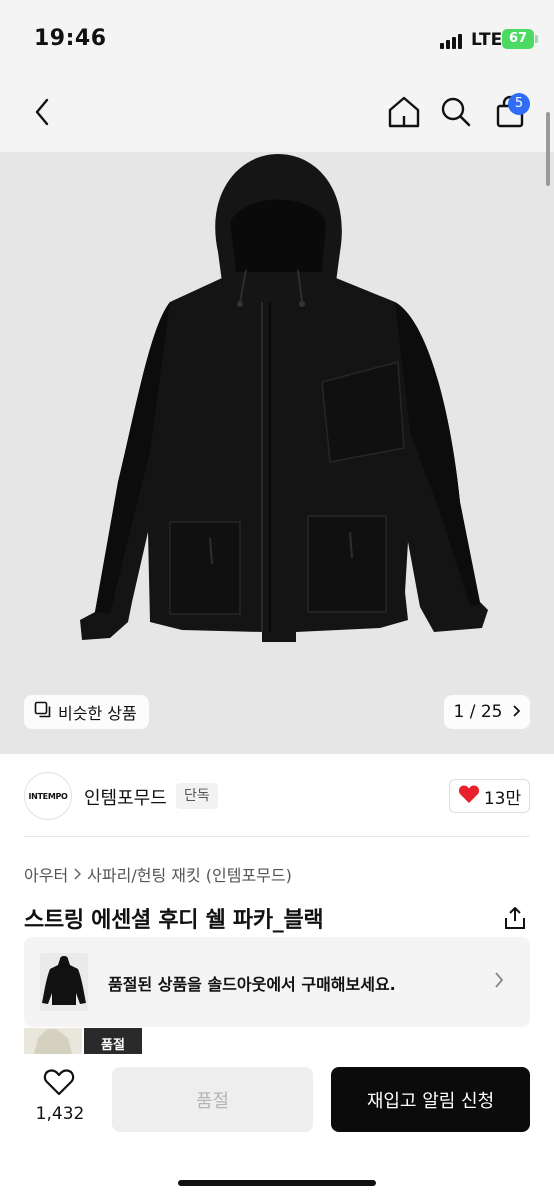 The image size is (554, 1200). I want to click on similar-products-label: 비슷한 상품, so click(97, 713).